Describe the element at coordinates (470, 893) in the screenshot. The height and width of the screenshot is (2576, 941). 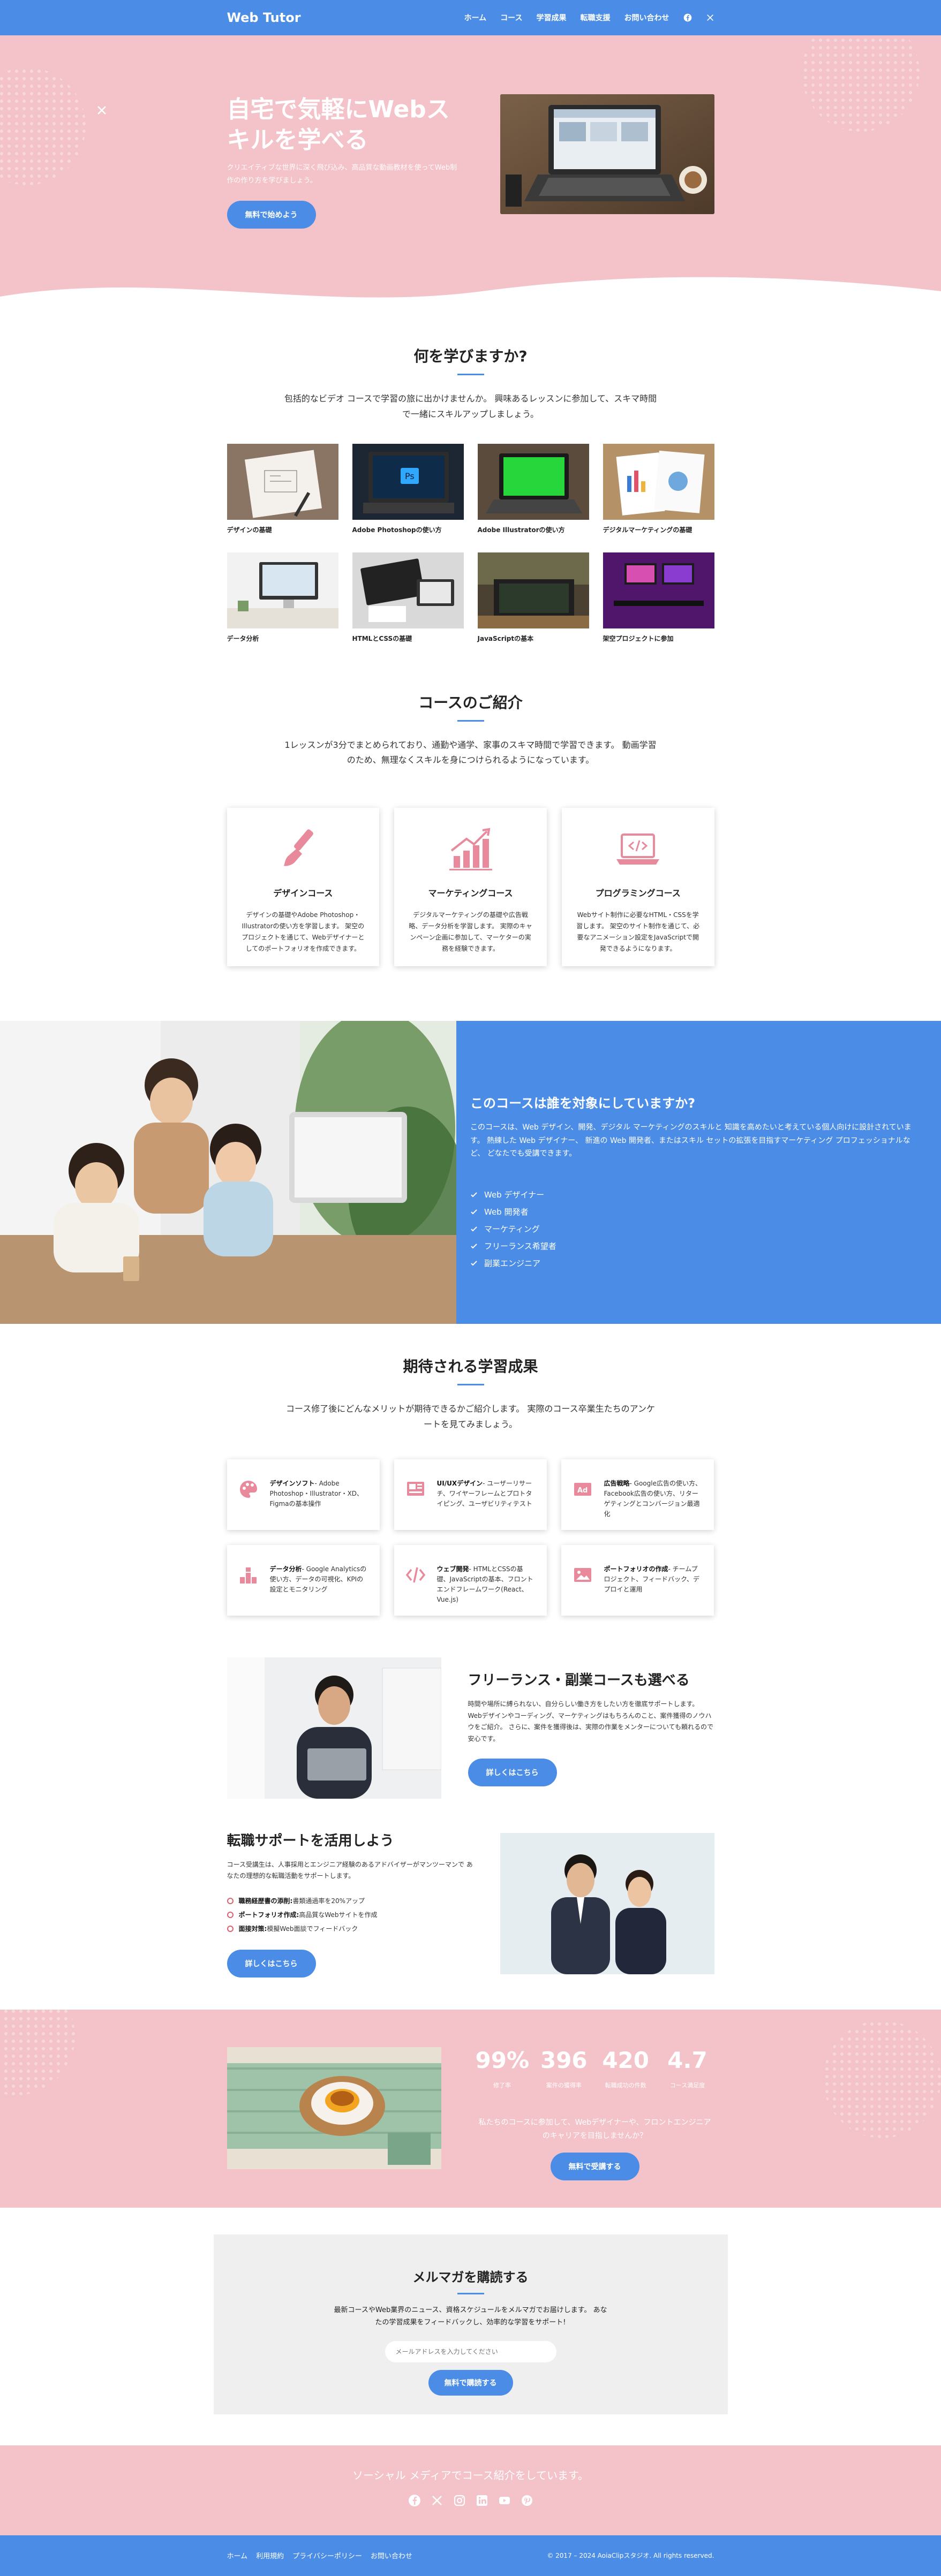
I see `course-card-title: マーケティングコース` at that location.